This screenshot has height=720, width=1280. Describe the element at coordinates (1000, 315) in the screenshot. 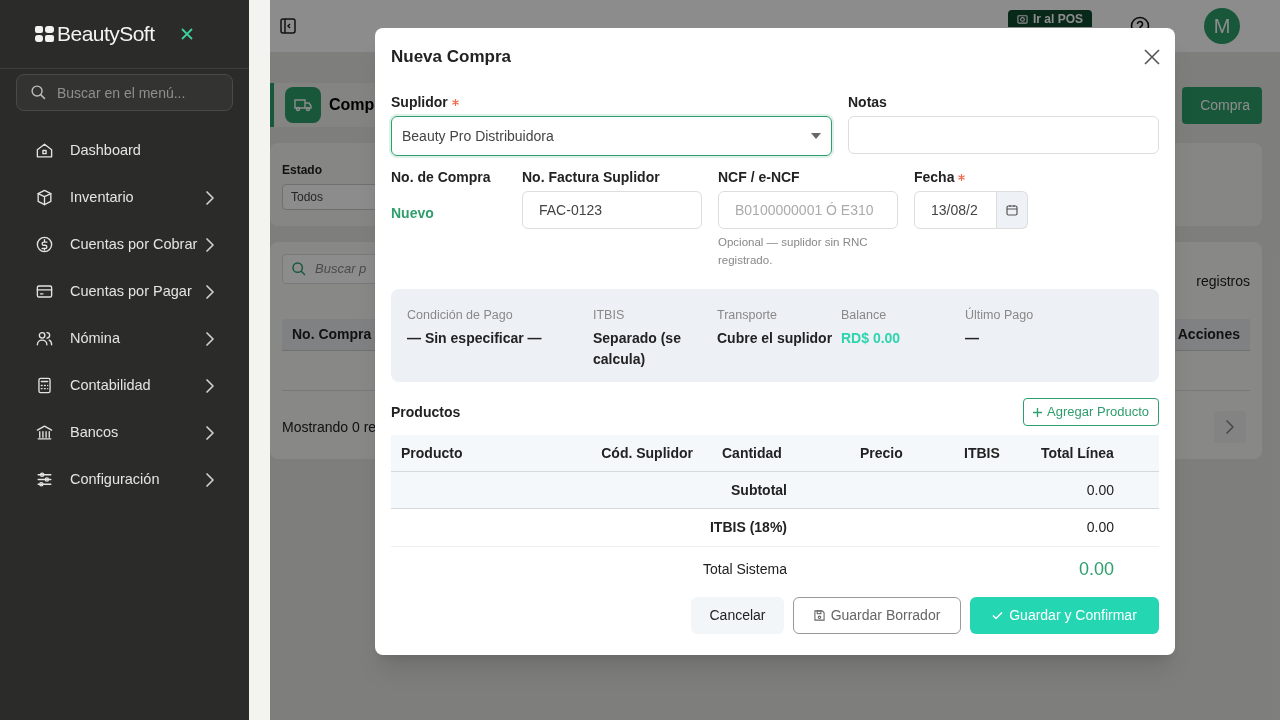

I see `summary-label: Último Pago` at that location.